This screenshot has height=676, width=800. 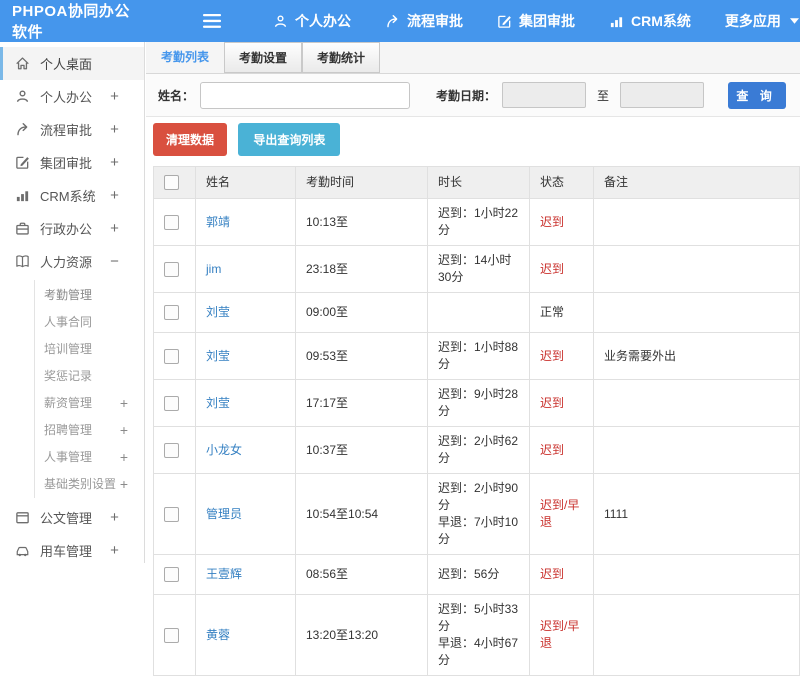 I want to click on table-row: 刘莹 09:53至 迟到：1小时88分 迟到 业务需要外出, so click(x=476, y=356).